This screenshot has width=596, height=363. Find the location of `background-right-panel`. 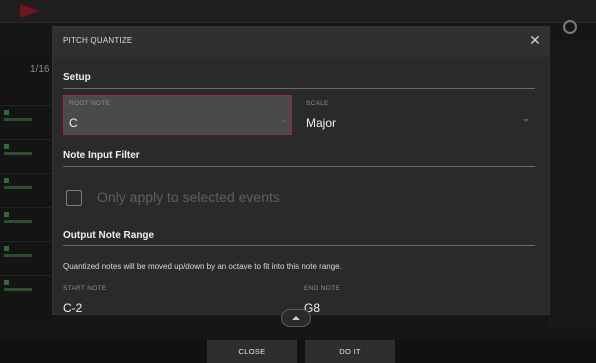

background-right-panel is located at coordinates (572, 185).